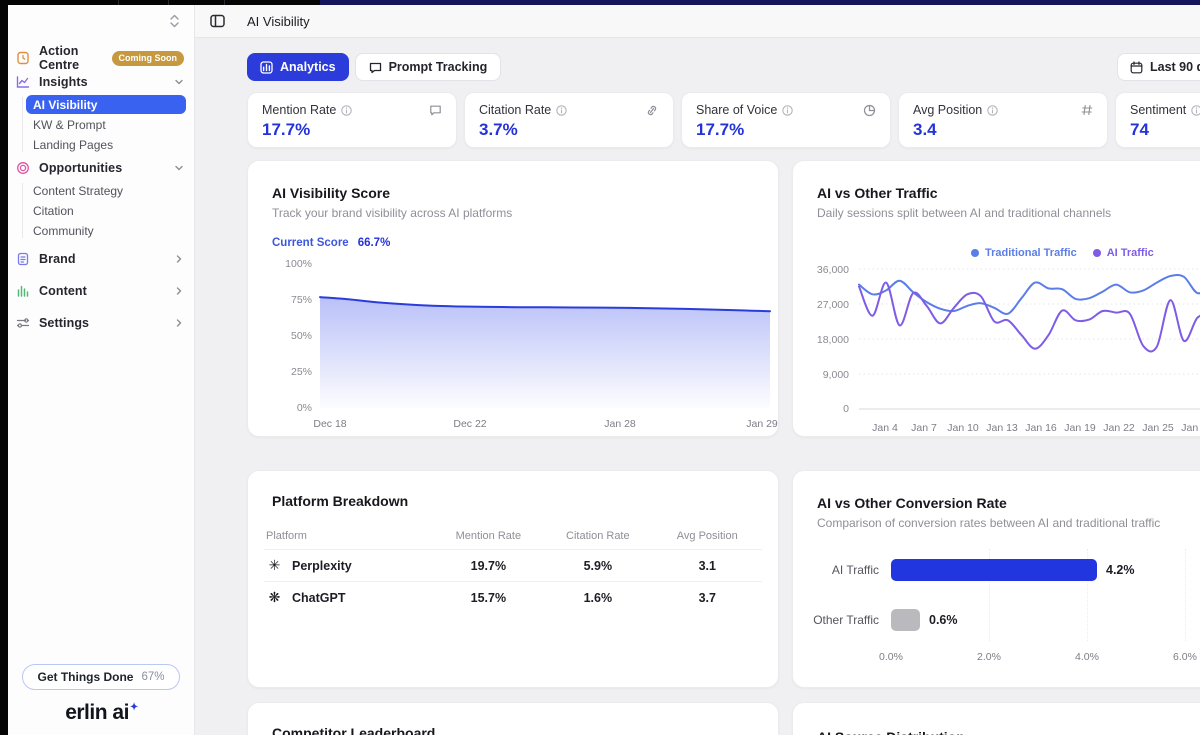 This screenshot has height=735, width=1200. Describe the element at coordinates (106, 144) in the screenshot. I see `sidebar-item-landing-pages: Landing Pages` at that location.